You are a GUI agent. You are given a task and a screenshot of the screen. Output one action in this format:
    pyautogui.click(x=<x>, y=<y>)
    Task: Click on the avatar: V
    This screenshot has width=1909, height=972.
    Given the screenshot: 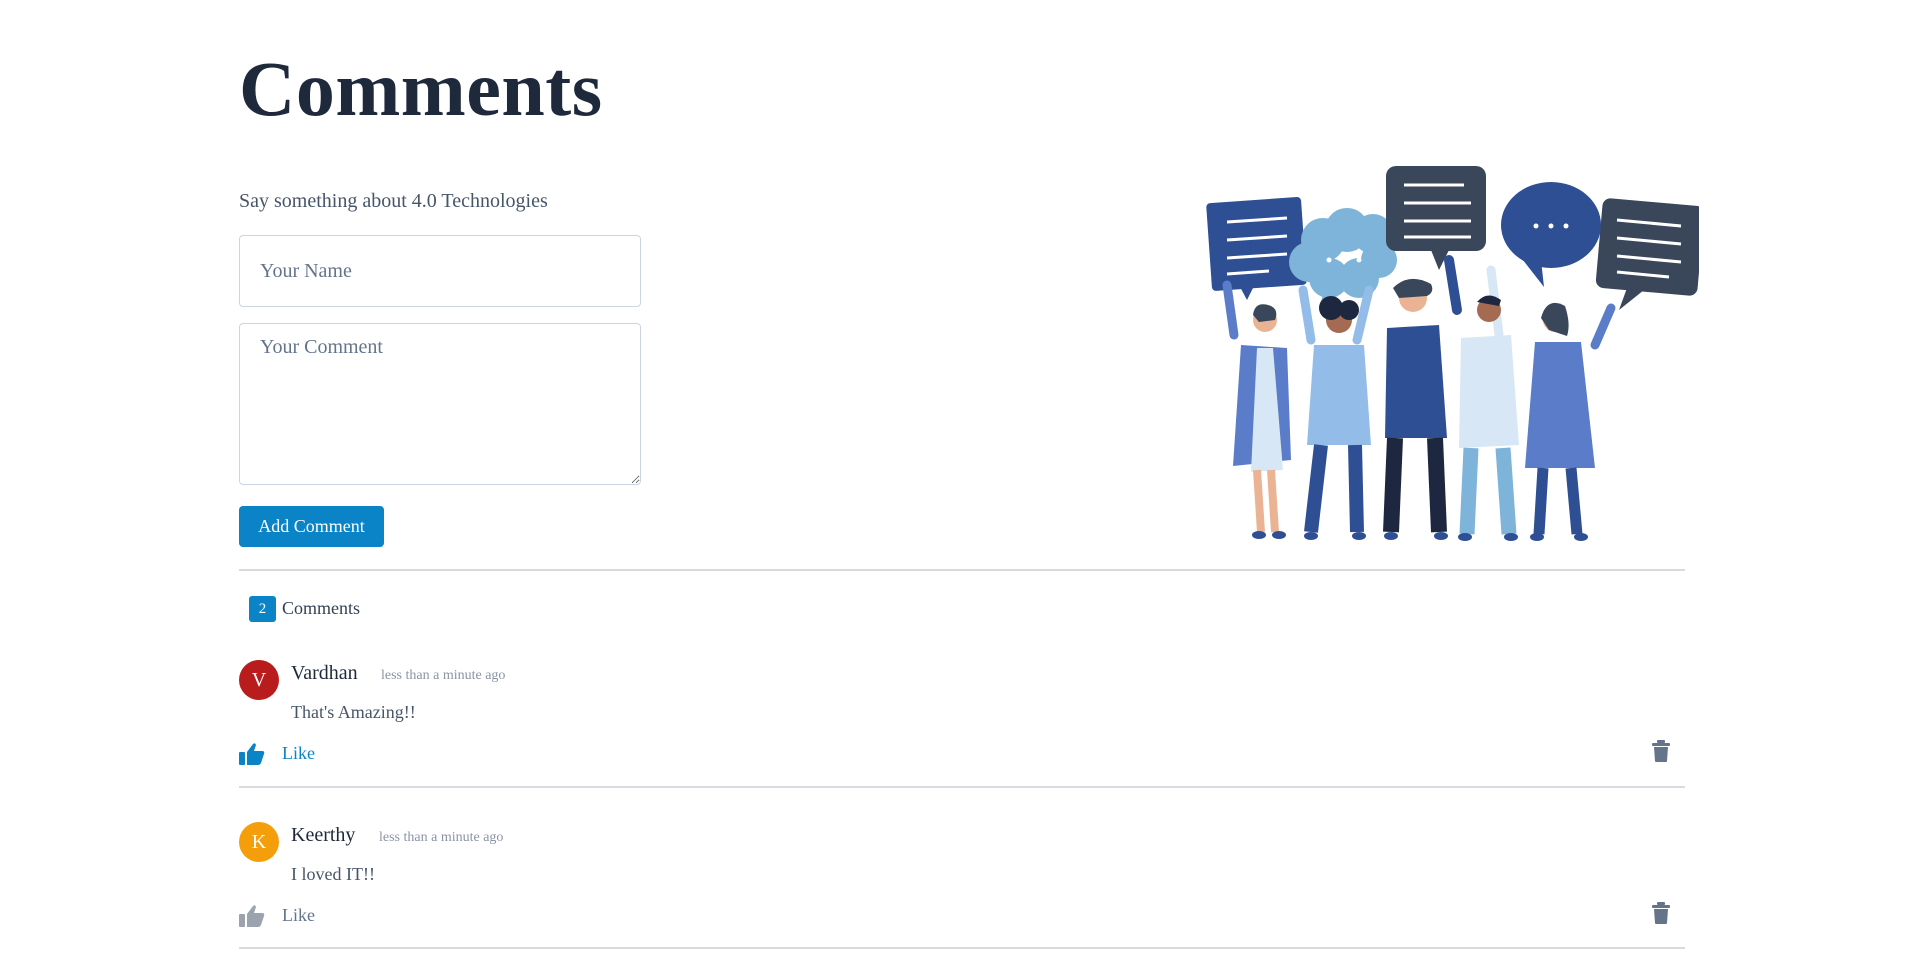 What is the action you would take?
    pyautogui.click(x=259, y=680)
    